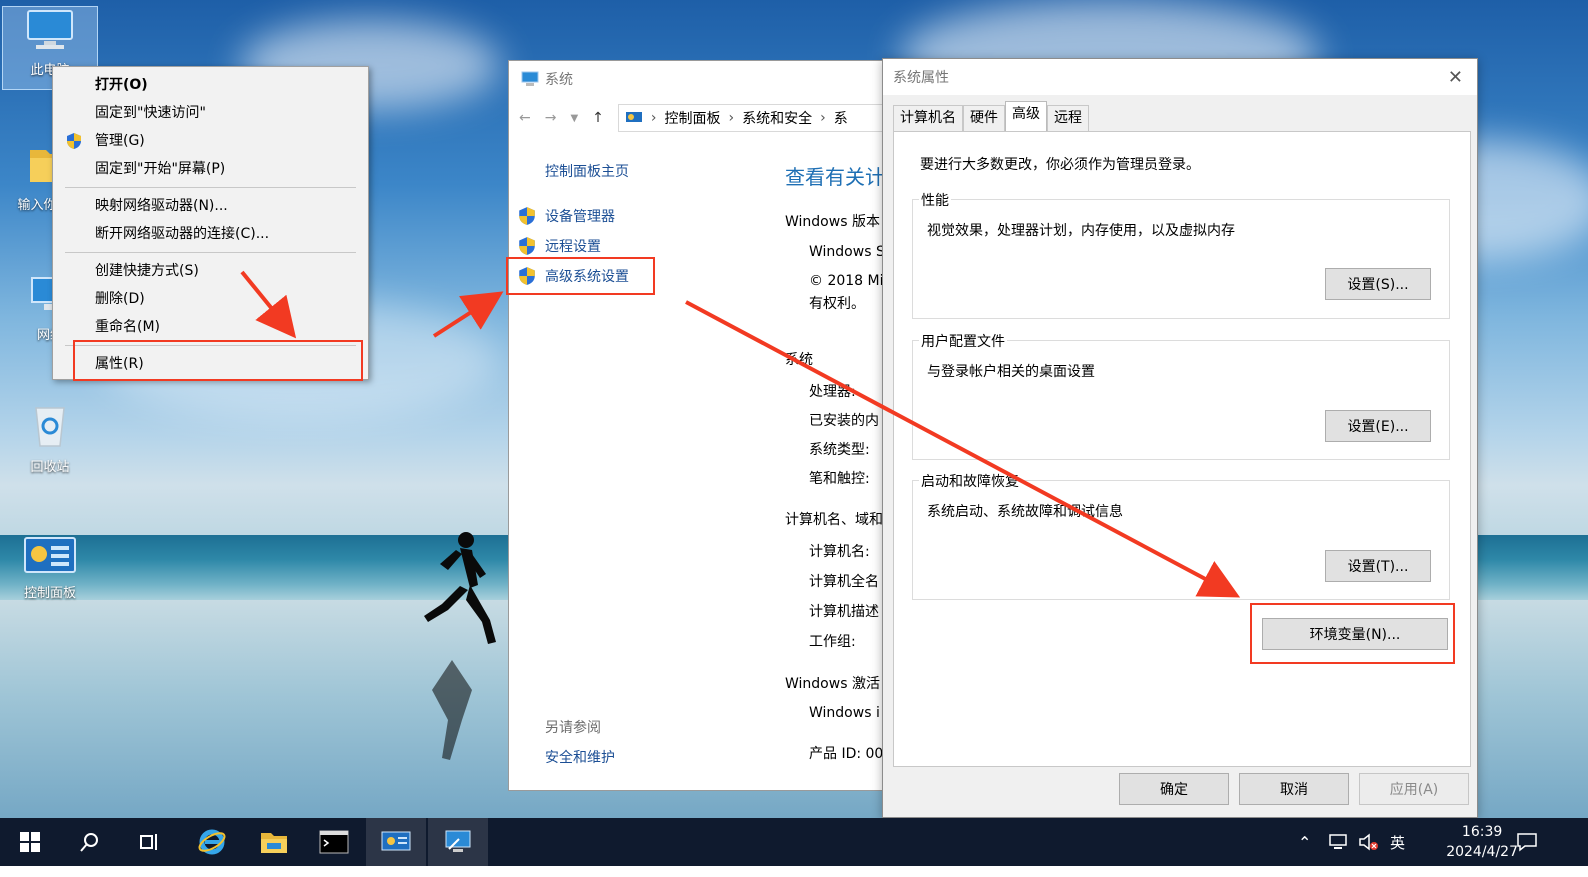 This screenshot has width=1588, height=877. Describe the element at coordinates (1180, 77) in the screenshot. I see `dialog-titlebar: 系统属性` at that location.